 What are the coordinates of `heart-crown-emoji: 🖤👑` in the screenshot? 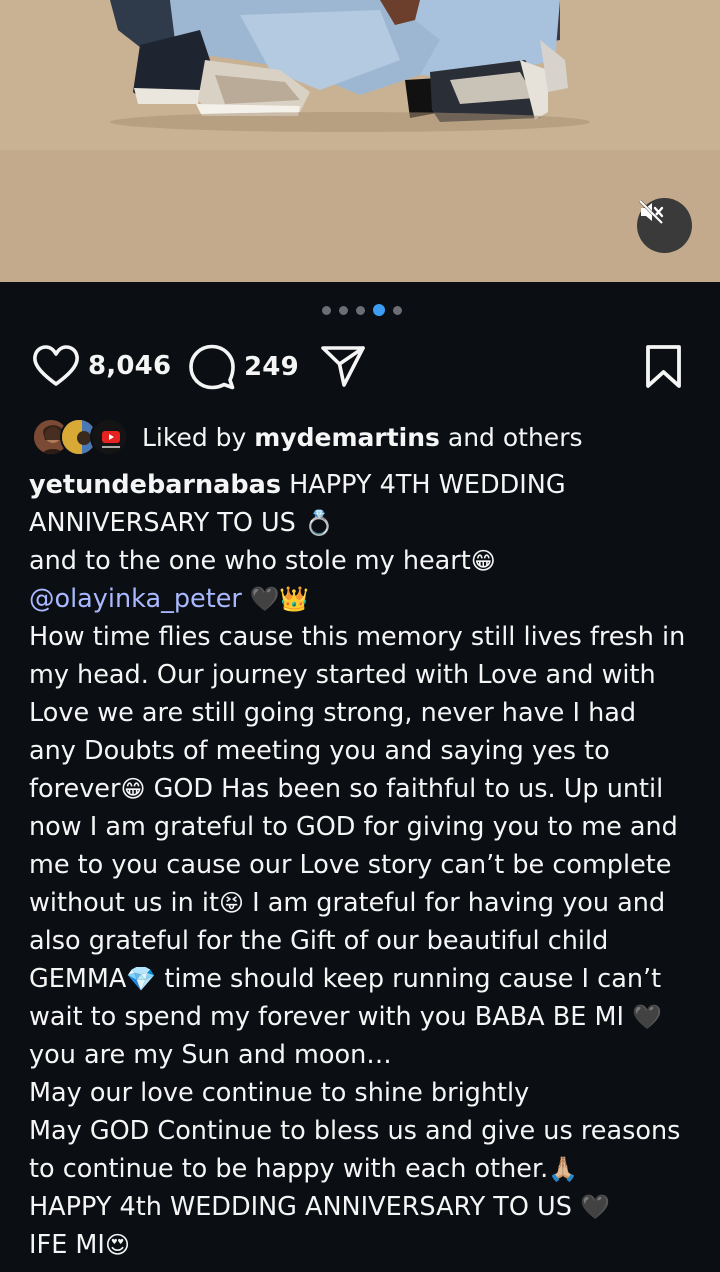 It's located at (275, 599).